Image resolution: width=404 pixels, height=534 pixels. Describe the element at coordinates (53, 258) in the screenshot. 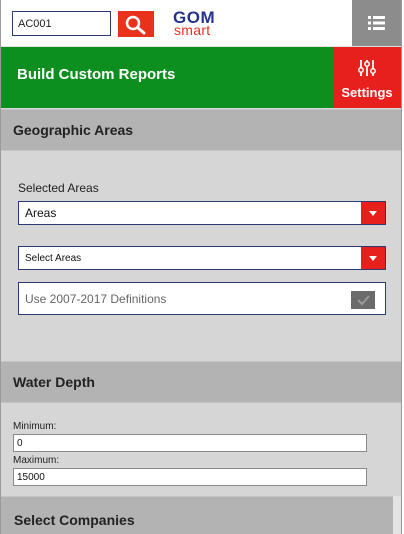

I see `select-areas-value: Select Areas` at that location.